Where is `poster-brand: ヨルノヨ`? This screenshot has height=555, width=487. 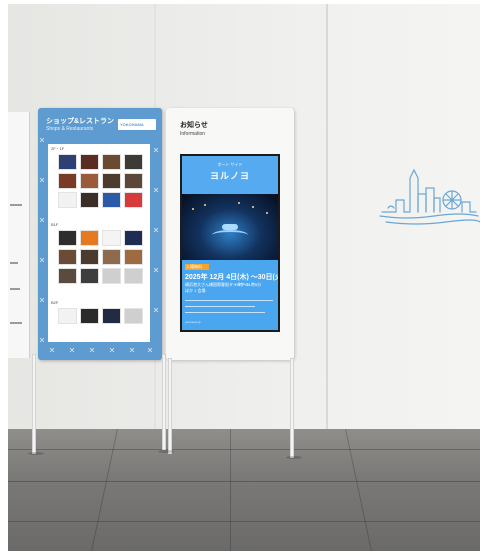 poster-brand: ヨルノヨ is located at coordinates (229, 176).